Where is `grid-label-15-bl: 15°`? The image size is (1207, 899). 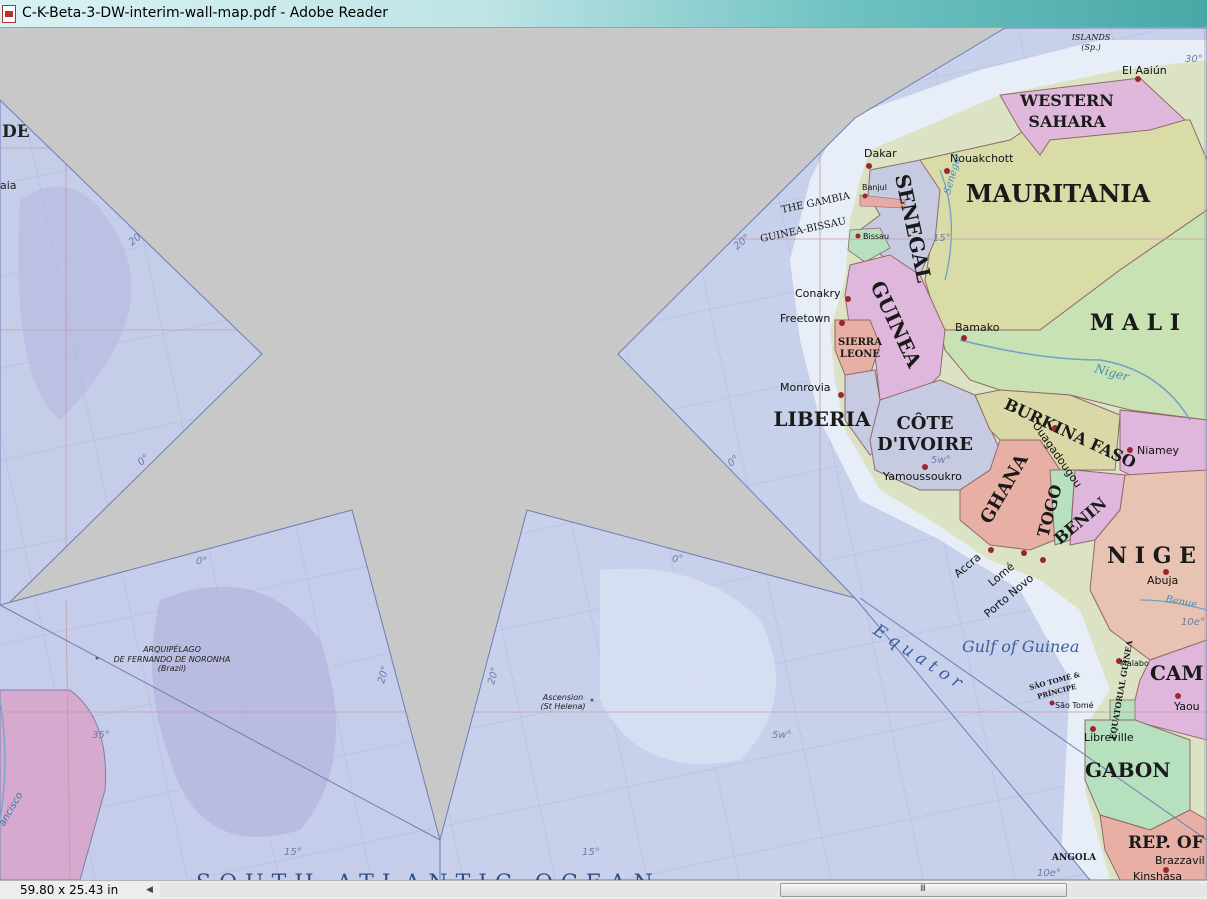
grid-label-15-bl: 15° is located at coordinates (293, 852).